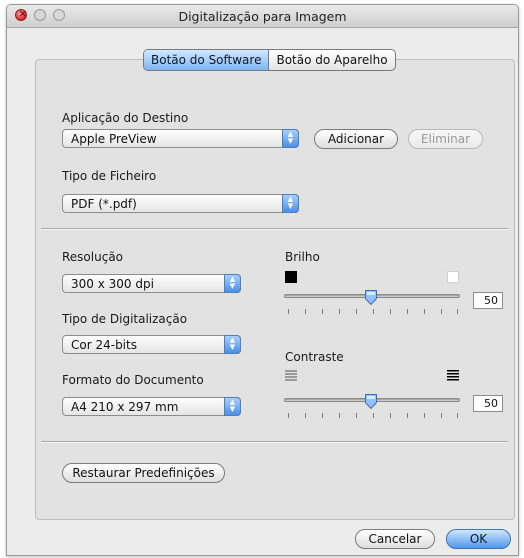  Describe the element at coordinates (373, 416) in the screenshot. I see `contrast-ticks` at that location.